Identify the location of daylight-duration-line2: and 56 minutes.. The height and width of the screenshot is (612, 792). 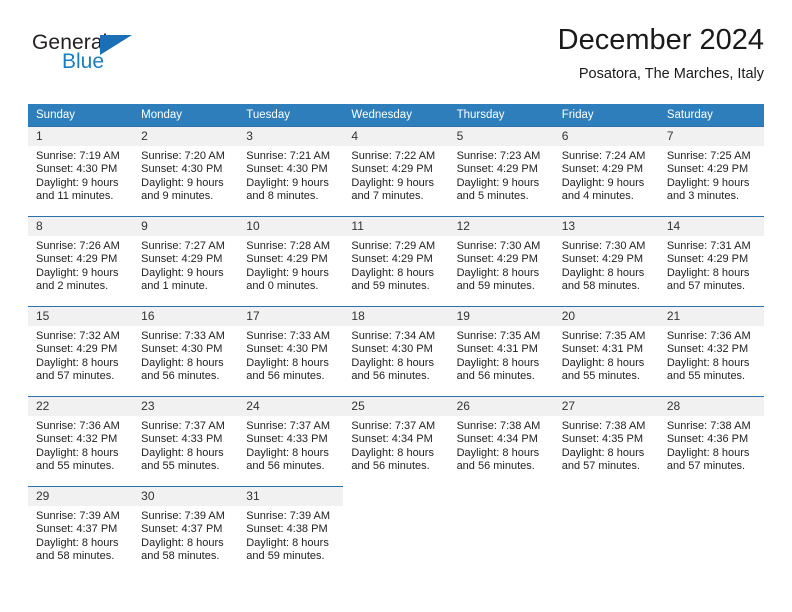
(285, 466).